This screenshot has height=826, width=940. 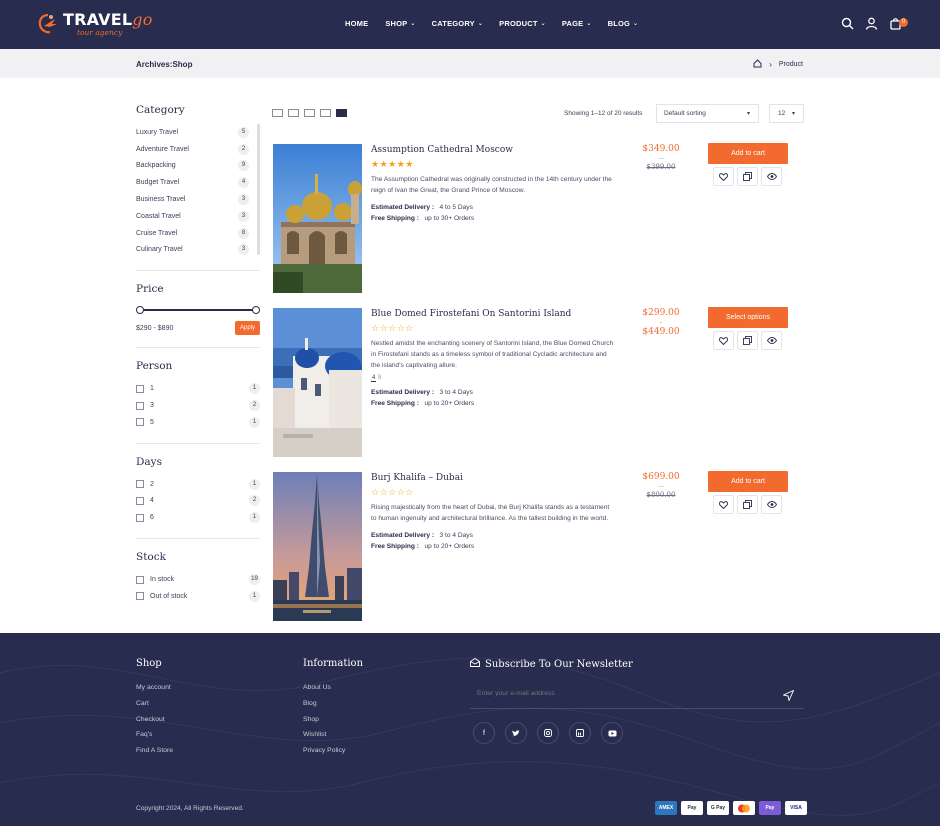 What do you see at coordinates (198, 233) in the screenshot?
I see `category-item: Cruise Travel 8` at bounding box center [198, 233].